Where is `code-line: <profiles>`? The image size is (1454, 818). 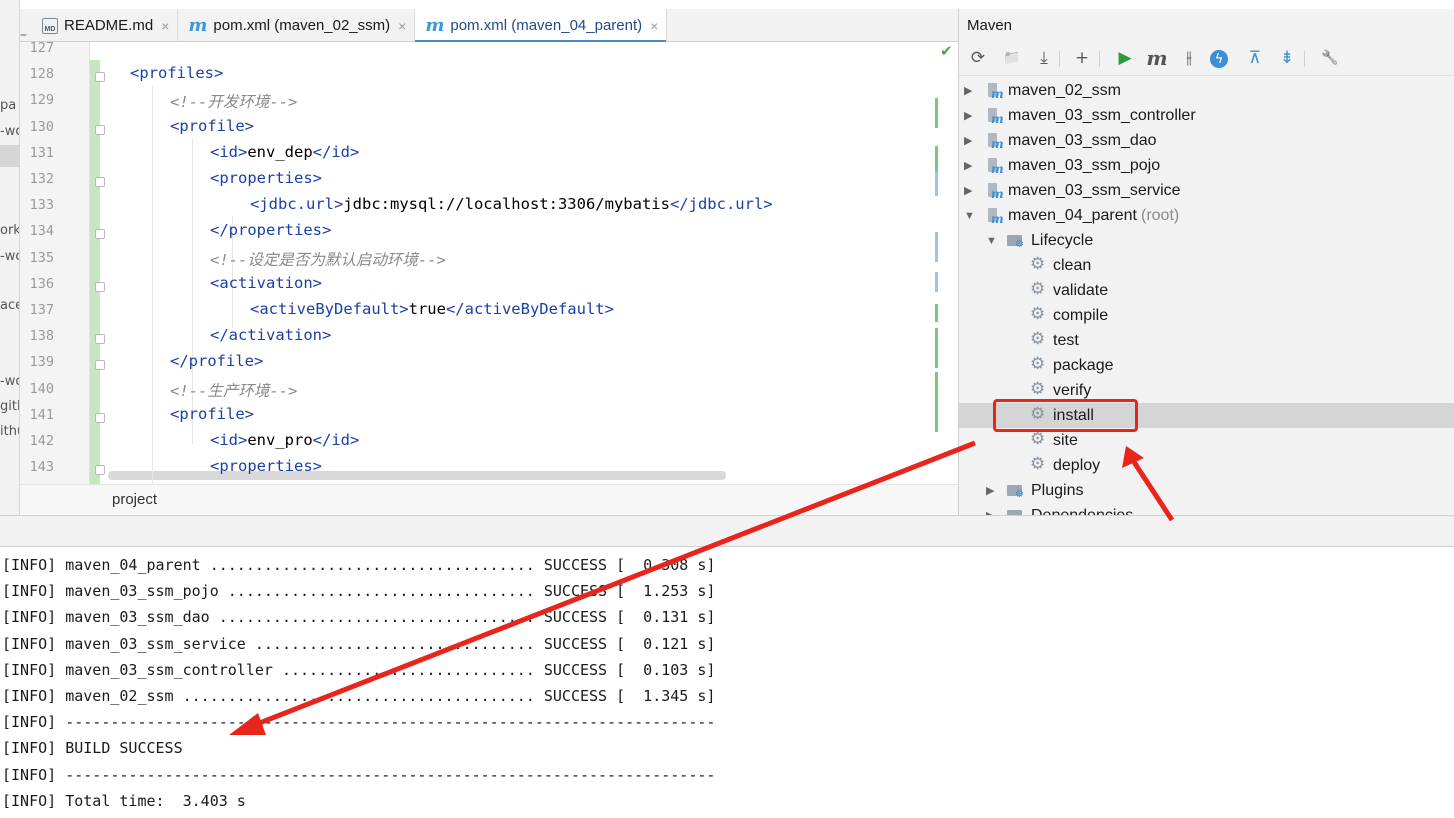
code-line: <profiles> is located at coordinates (176, 73).